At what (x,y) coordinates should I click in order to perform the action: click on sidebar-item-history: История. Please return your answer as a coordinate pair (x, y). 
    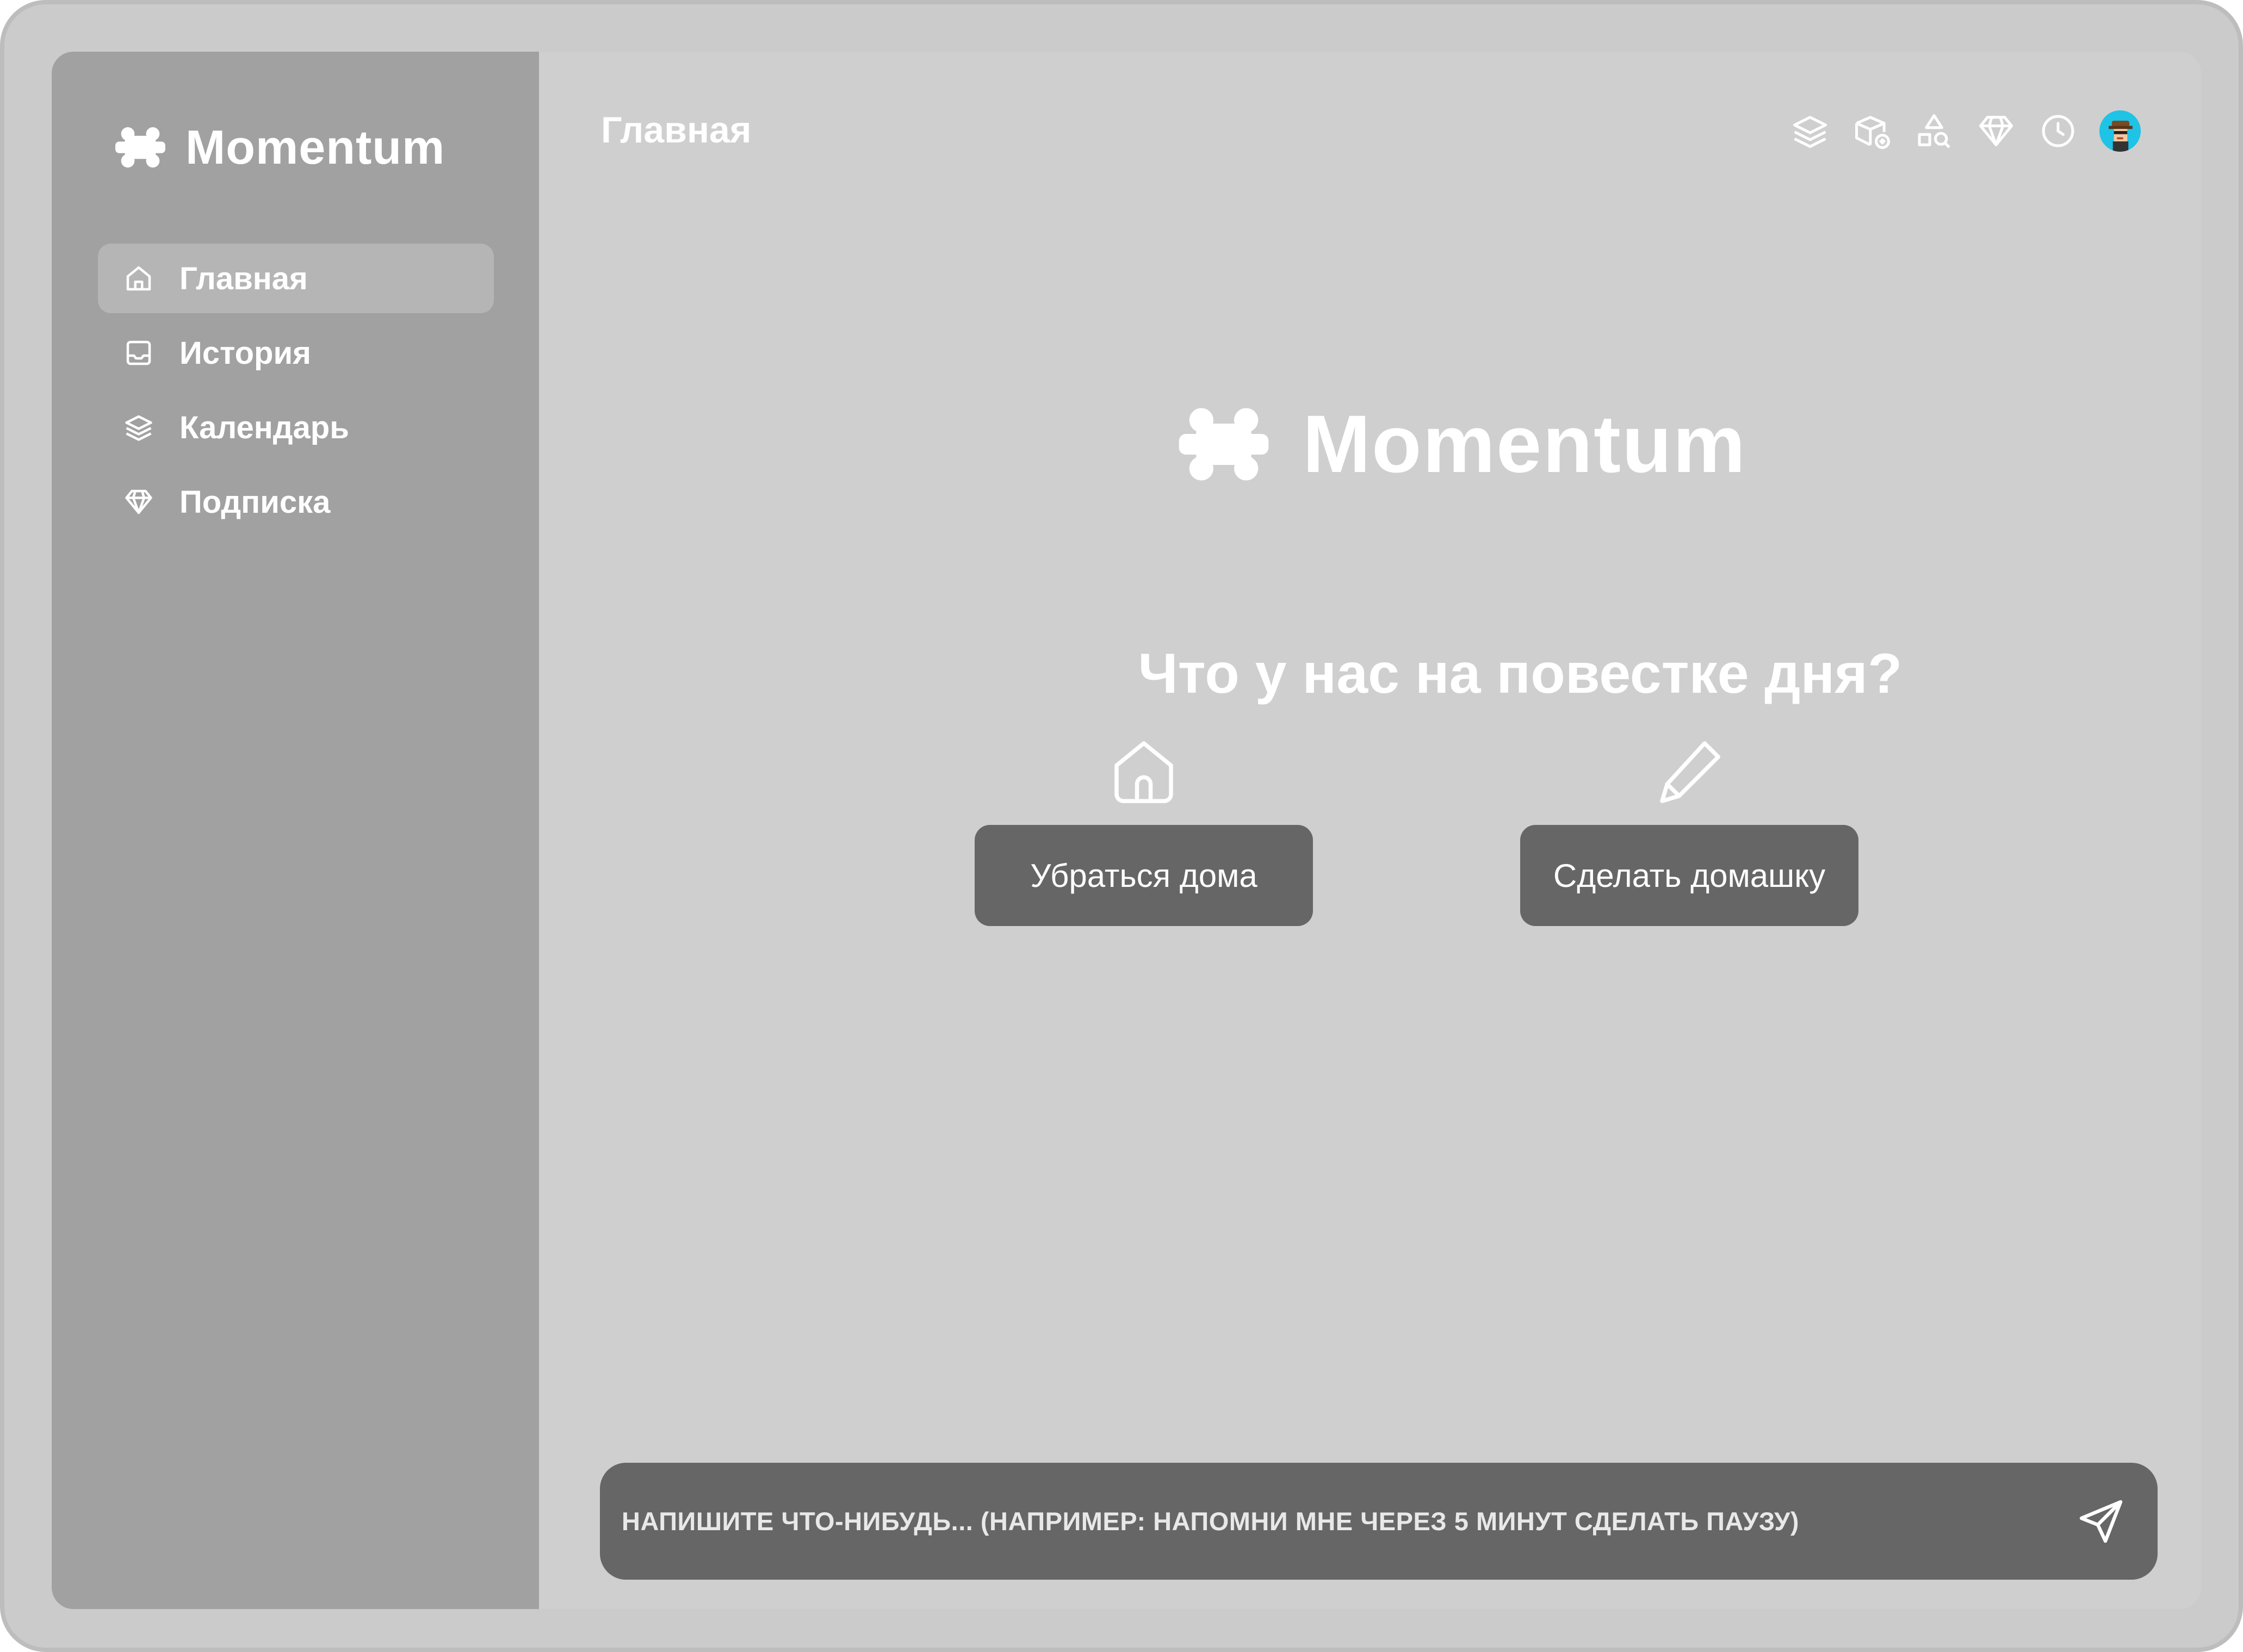
    Looking at the image, I should click on (296, 353).